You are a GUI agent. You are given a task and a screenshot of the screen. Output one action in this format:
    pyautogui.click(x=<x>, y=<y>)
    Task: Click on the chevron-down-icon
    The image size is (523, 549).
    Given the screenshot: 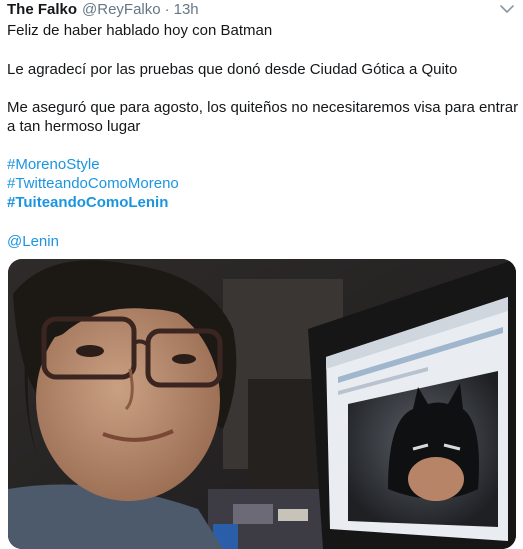 What is the action you would take?
    pyautogui.click(x=507, y=9)
    